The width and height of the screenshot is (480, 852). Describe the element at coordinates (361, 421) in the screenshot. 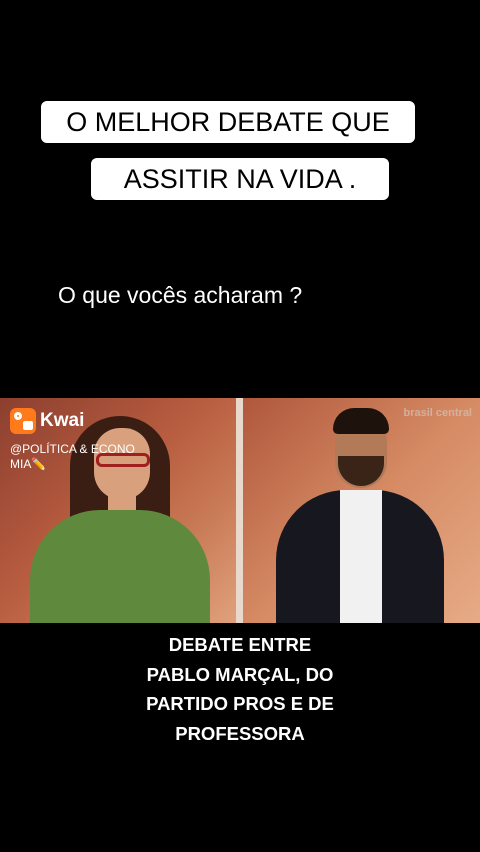

I see `man-hair` at that location.